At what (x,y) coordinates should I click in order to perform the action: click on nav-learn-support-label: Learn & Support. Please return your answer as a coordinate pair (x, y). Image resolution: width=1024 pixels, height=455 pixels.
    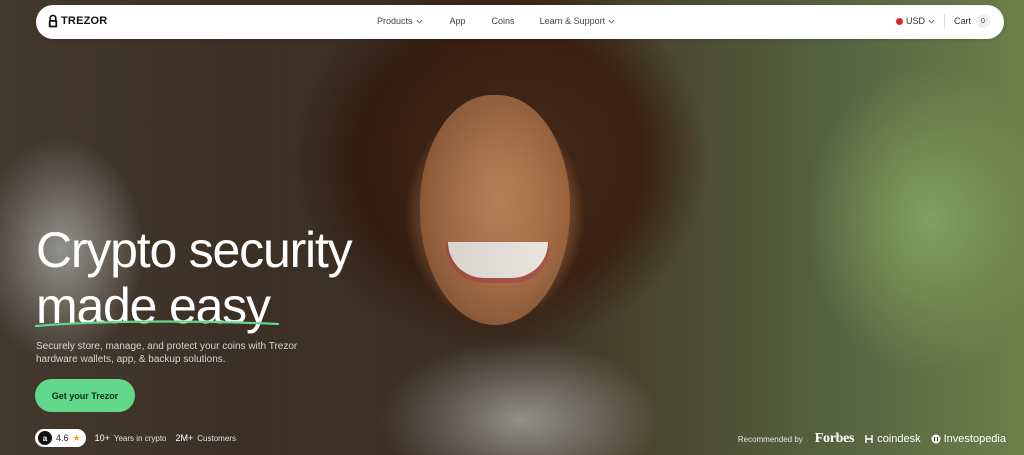
    Looking at the image, I should click on (572, 21).